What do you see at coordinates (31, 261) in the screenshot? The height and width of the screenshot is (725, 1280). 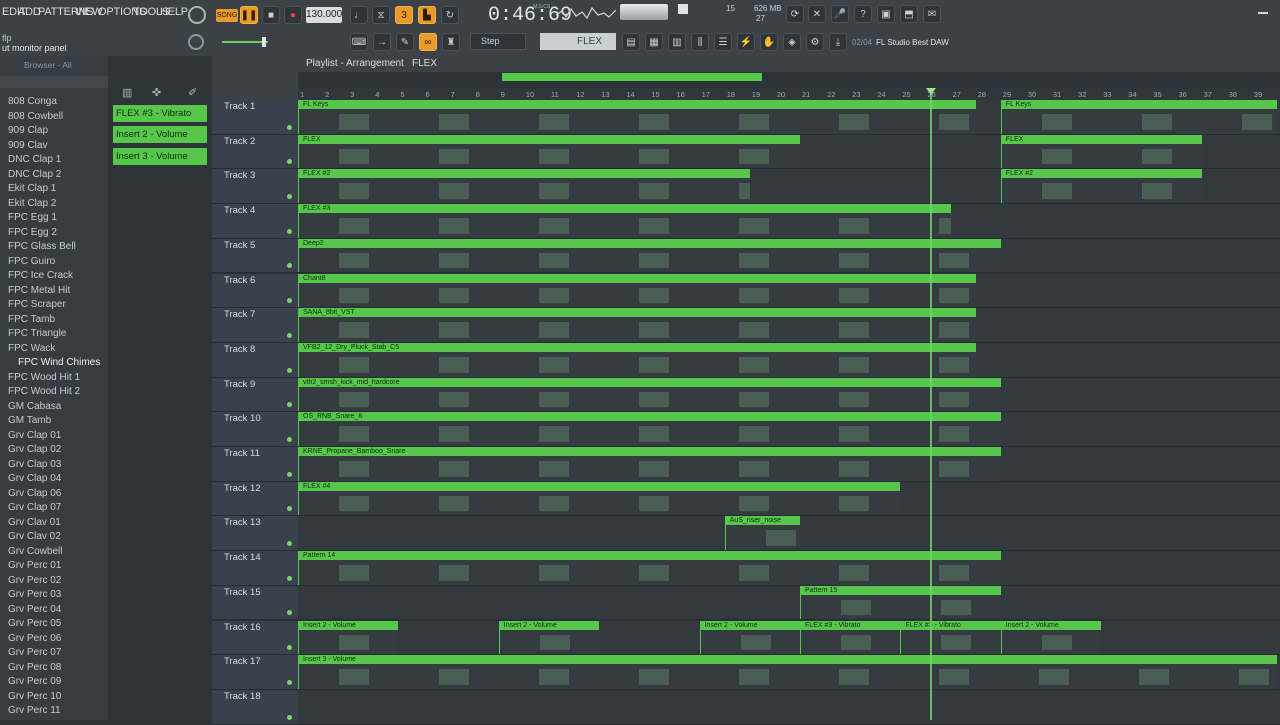 I see `browser-item: FPC Guiro` at bounding box center [31, 261].